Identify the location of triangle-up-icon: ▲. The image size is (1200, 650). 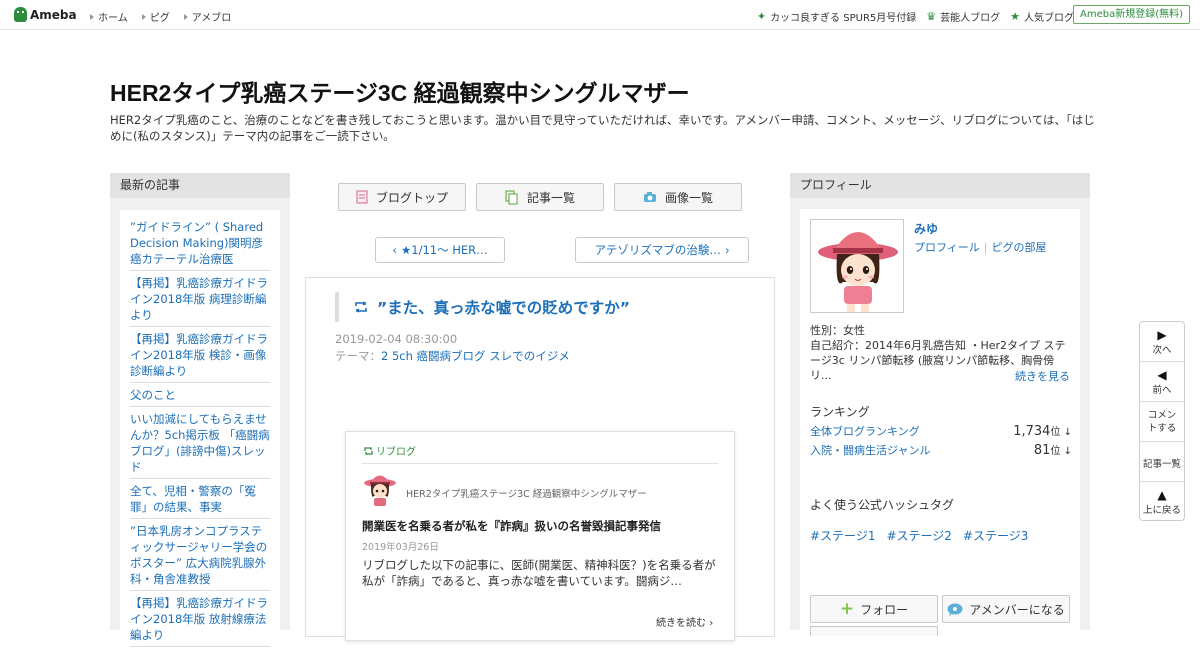
(1162, 495).